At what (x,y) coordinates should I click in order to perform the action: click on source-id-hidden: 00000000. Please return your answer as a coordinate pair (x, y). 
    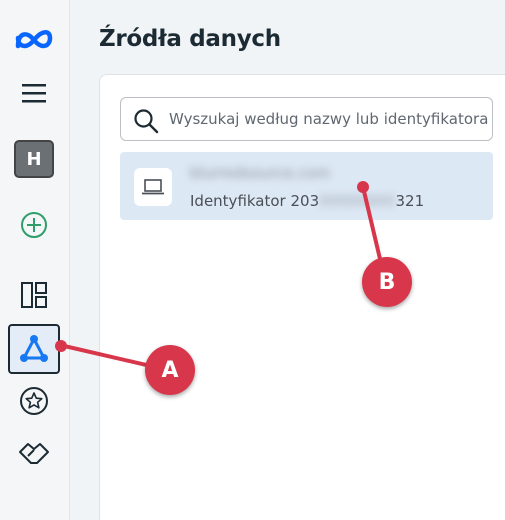
    Looking at the image, I should click on (357, 201).